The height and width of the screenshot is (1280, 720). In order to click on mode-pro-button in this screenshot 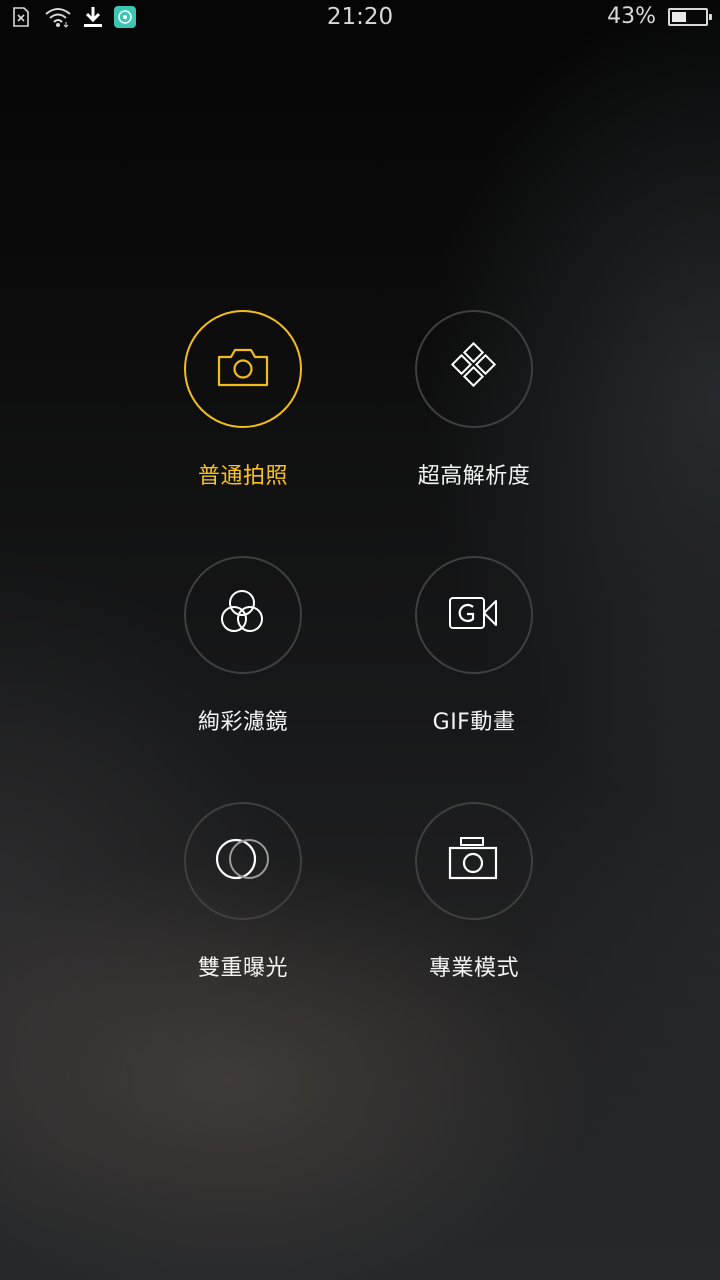, I will do `click(474, 861)`.